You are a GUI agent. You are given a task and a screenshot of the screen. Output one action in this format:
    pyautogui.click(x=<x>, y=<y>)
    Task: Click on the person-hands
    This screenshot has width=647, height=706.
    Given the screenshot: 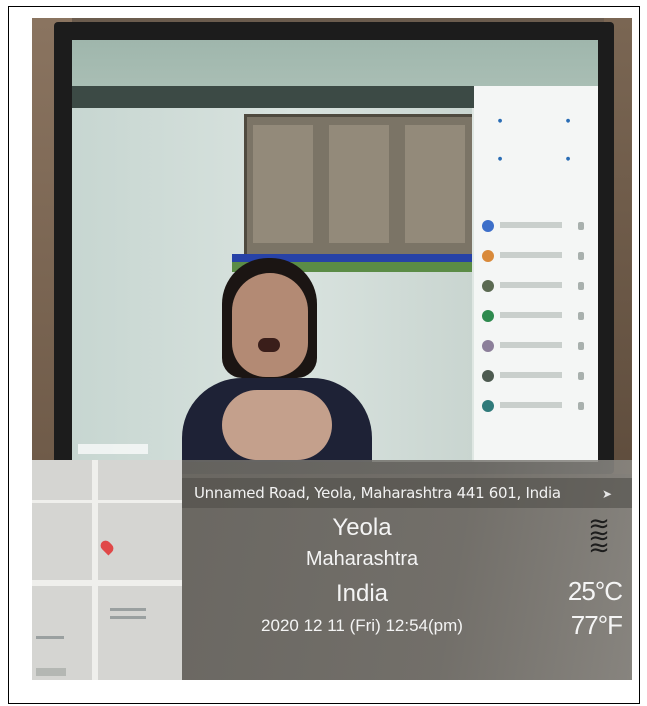 What is the action you would take?
    pyautogui.click(x=277, y=425)
    